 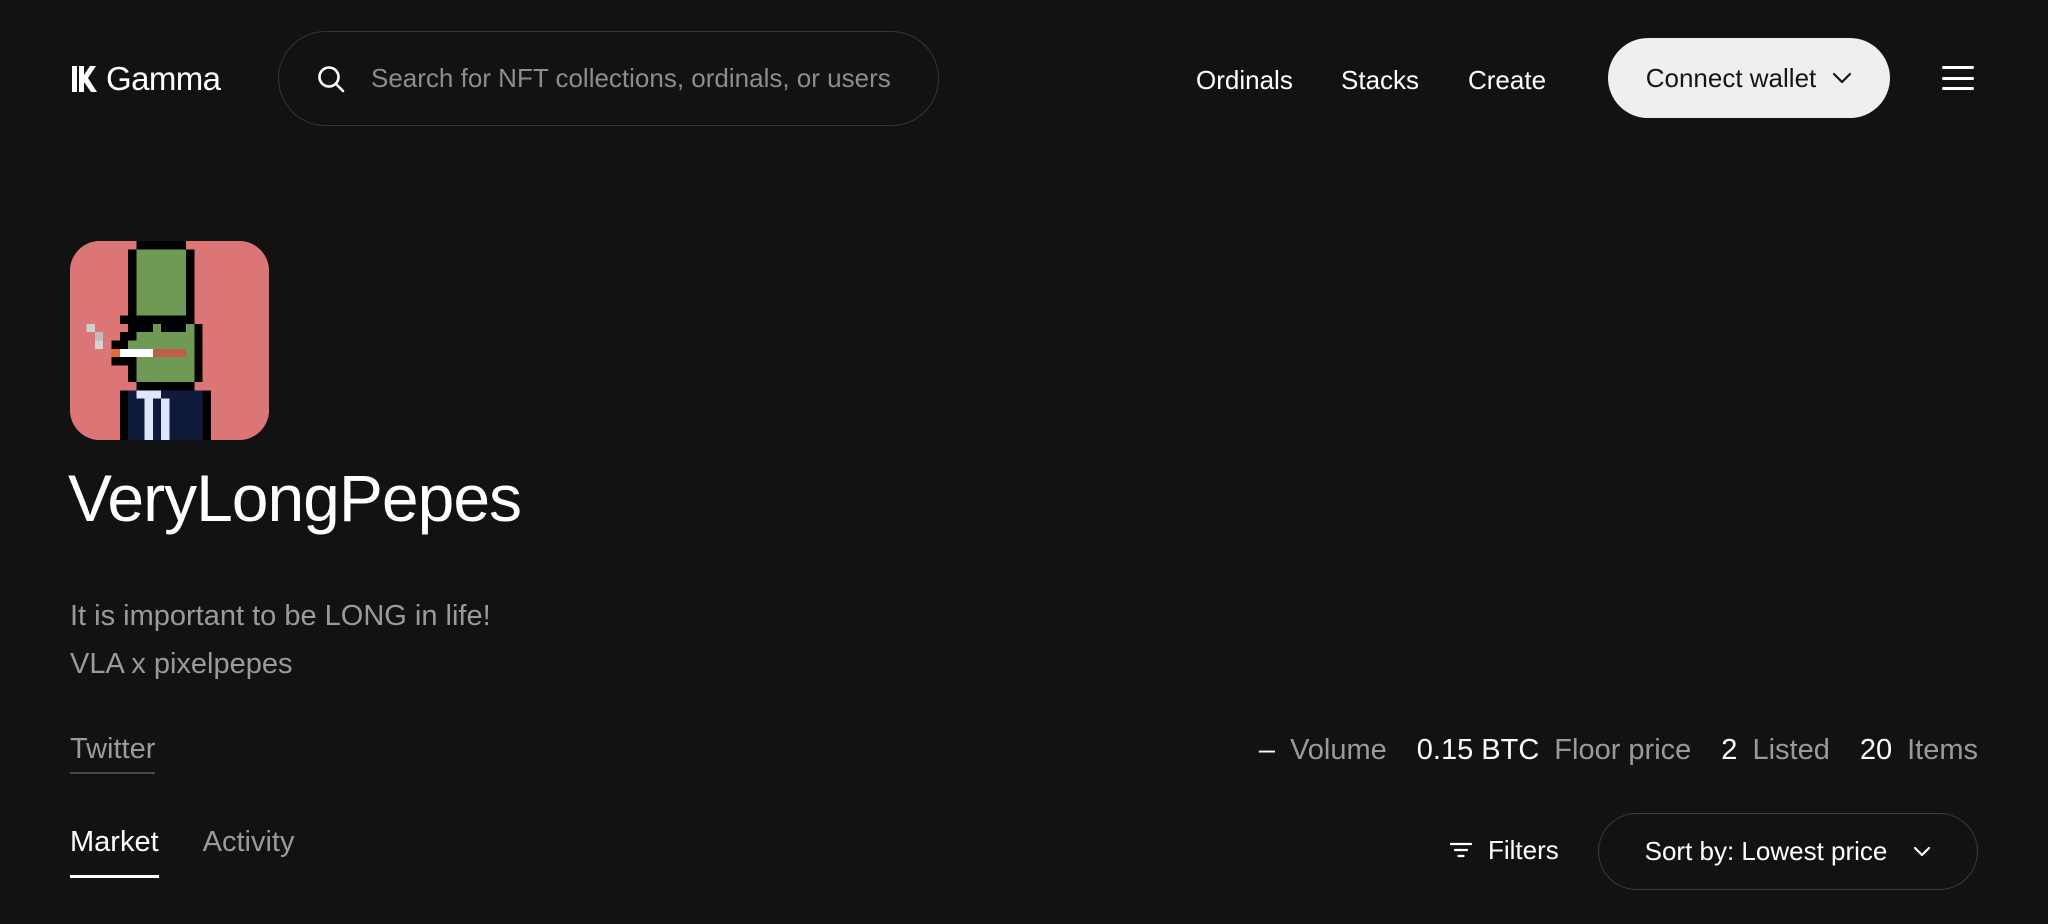 I want to click on logo-text: Gamma, so click(x=163, y=78).